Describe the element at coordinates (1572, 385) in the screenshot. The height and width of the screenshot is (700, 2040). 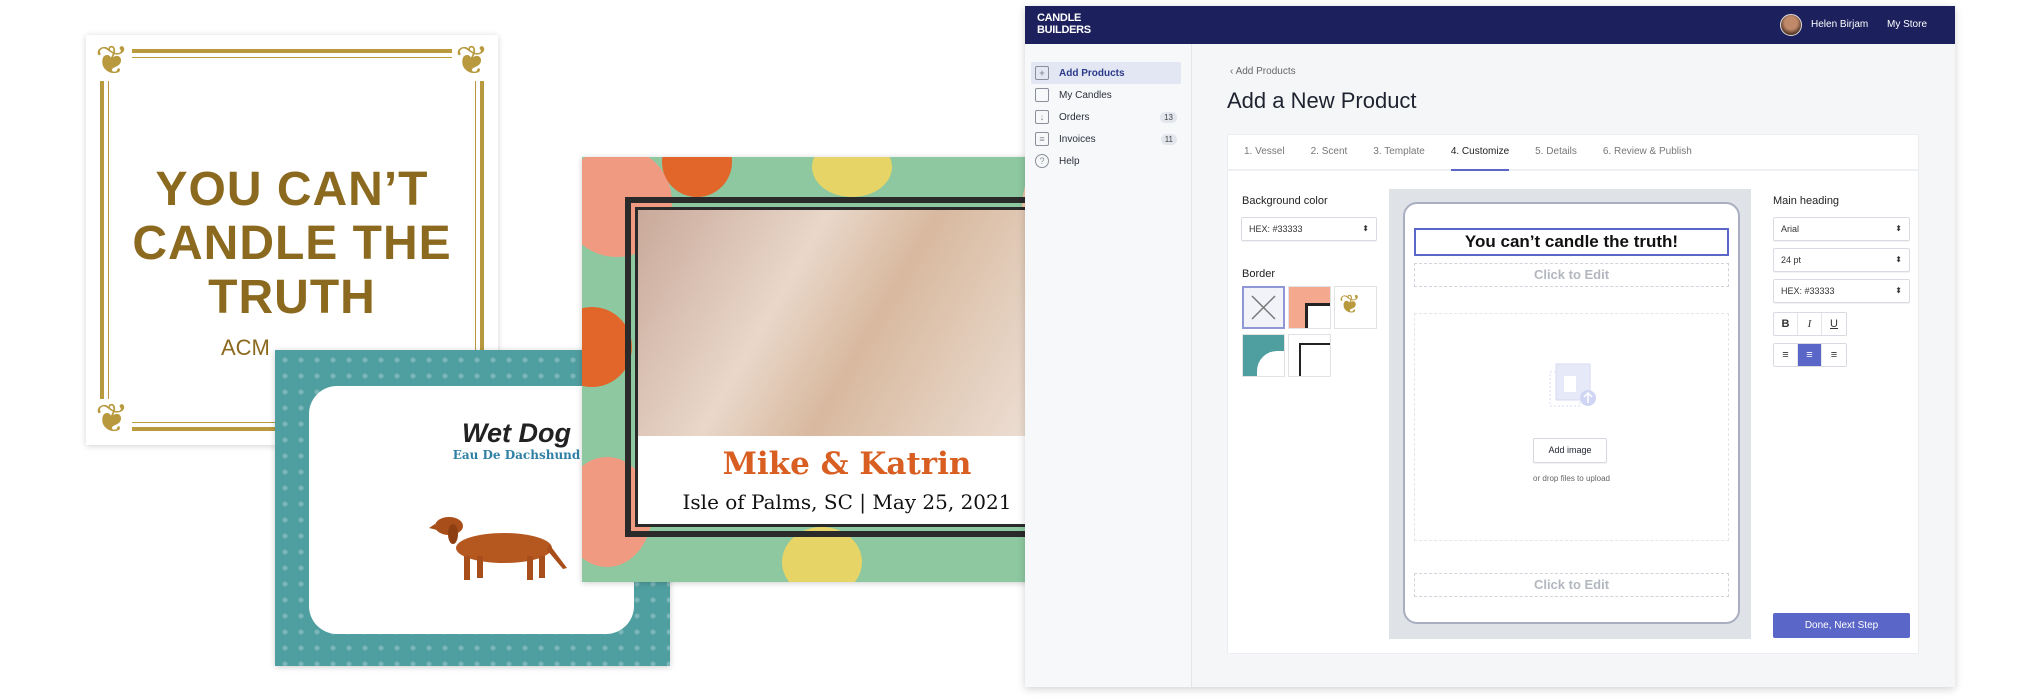
I see `image-upload-icon` at that location.